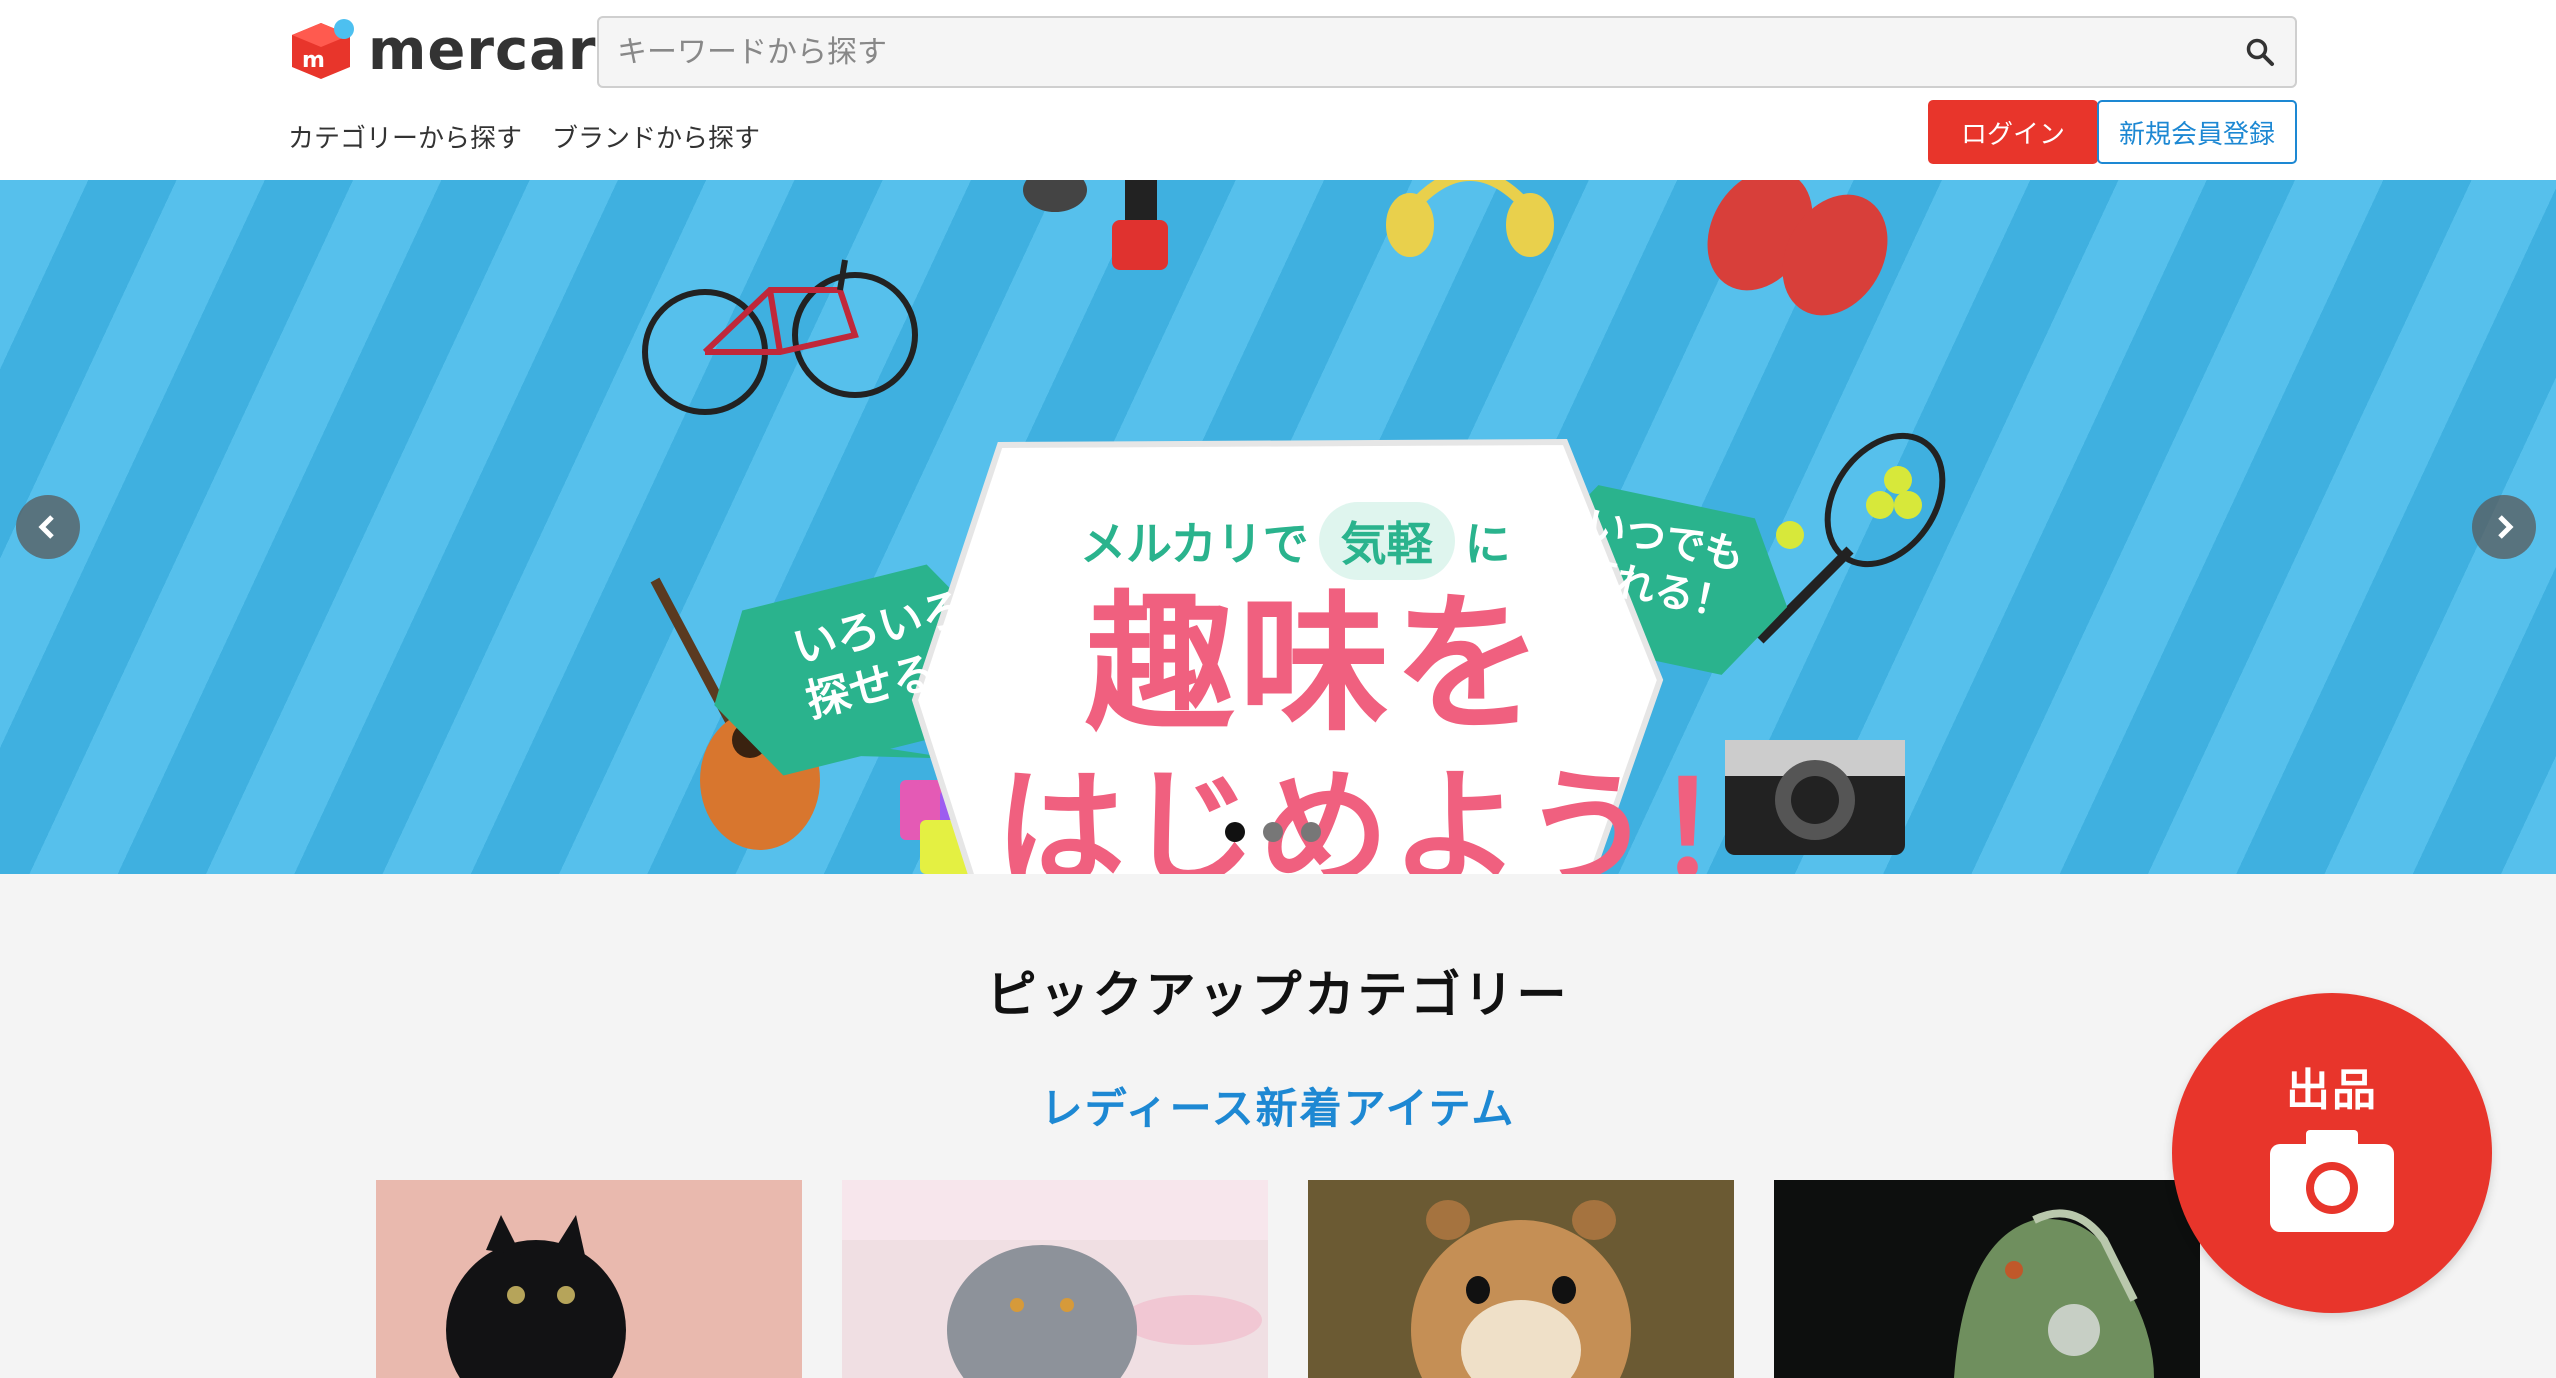  I want to click on pickup-subtitle-link: レディース新着アイテム, so click(1278, 1105).